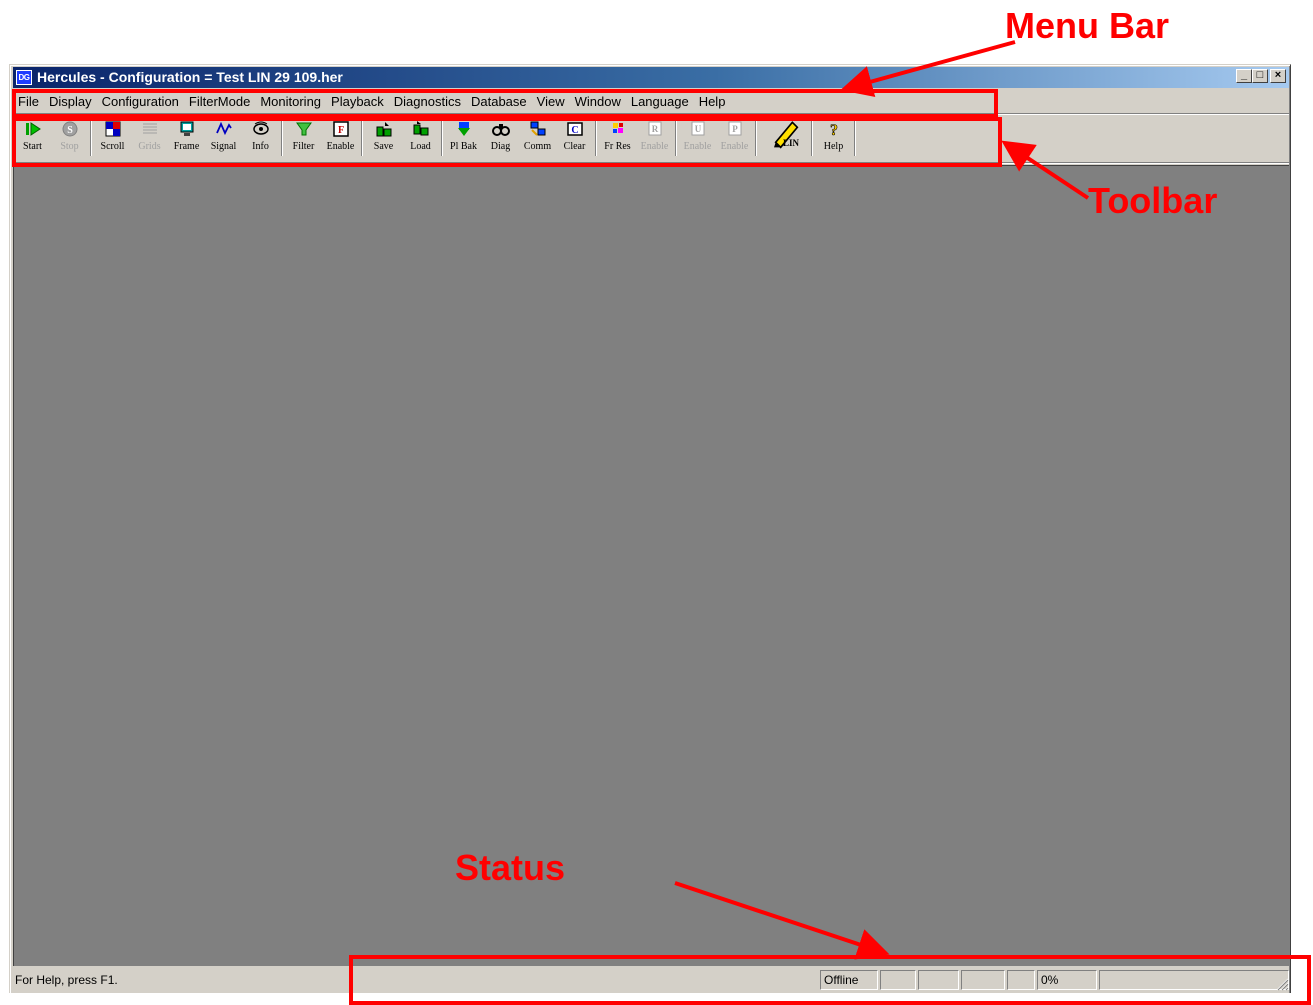 The height and width of the screenshot is (1005, 1313). What do you see at coordinates (928, 69) in the screenshot?
I see `annotation-menu-bar-arrow` at bounding box center [928, 69].